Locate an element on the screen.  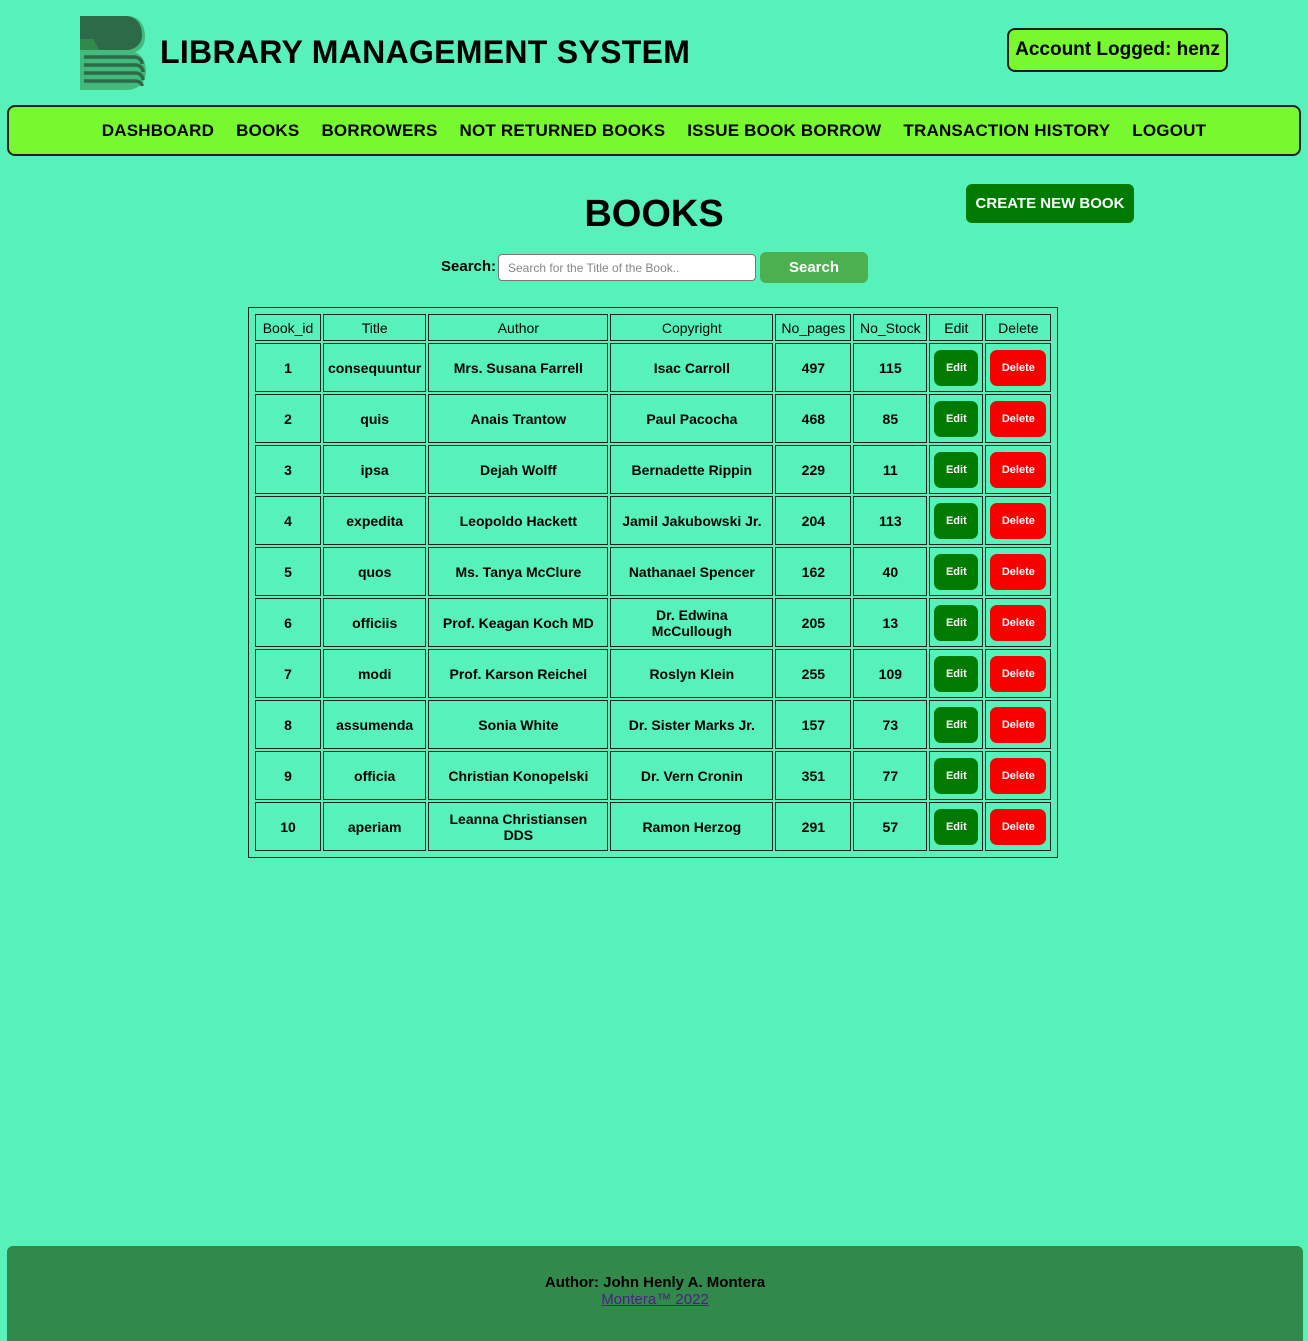
book-id-cell: 1 is located at coordinates (288, 367).